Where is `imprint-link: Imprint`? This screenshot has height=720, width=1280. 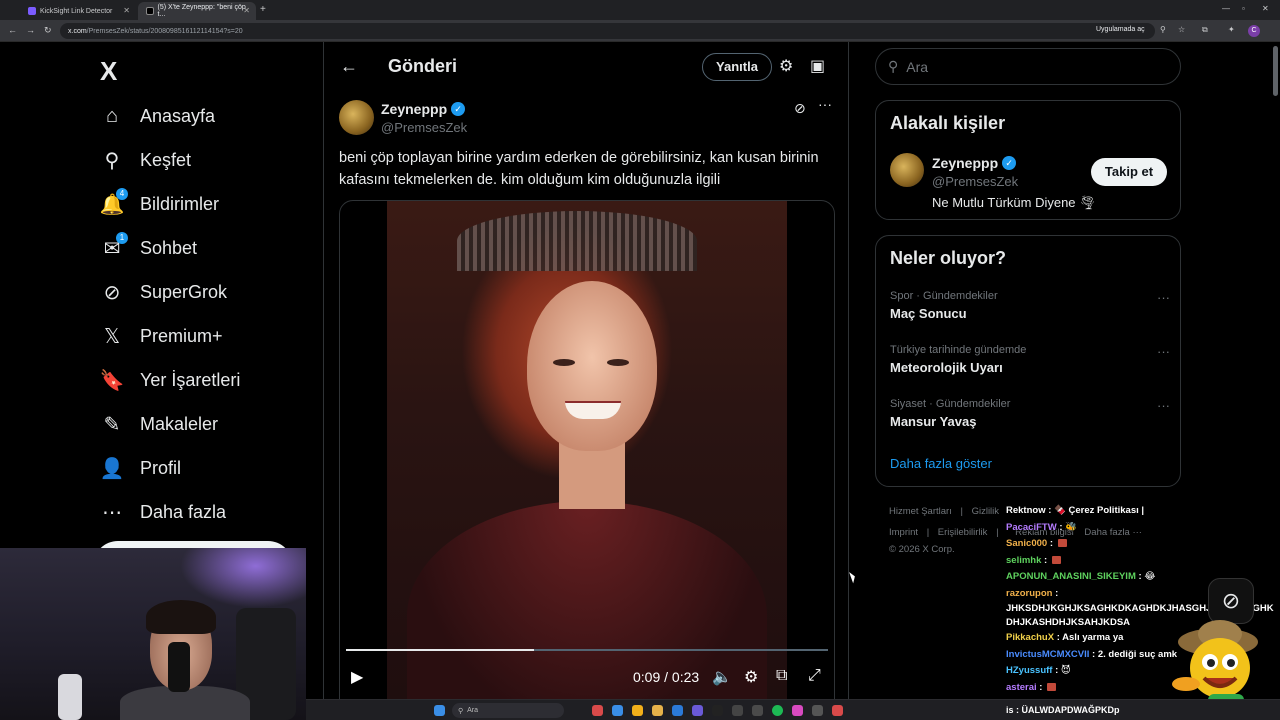
imprint-link: Imprint is located at coordinates (903, 532).